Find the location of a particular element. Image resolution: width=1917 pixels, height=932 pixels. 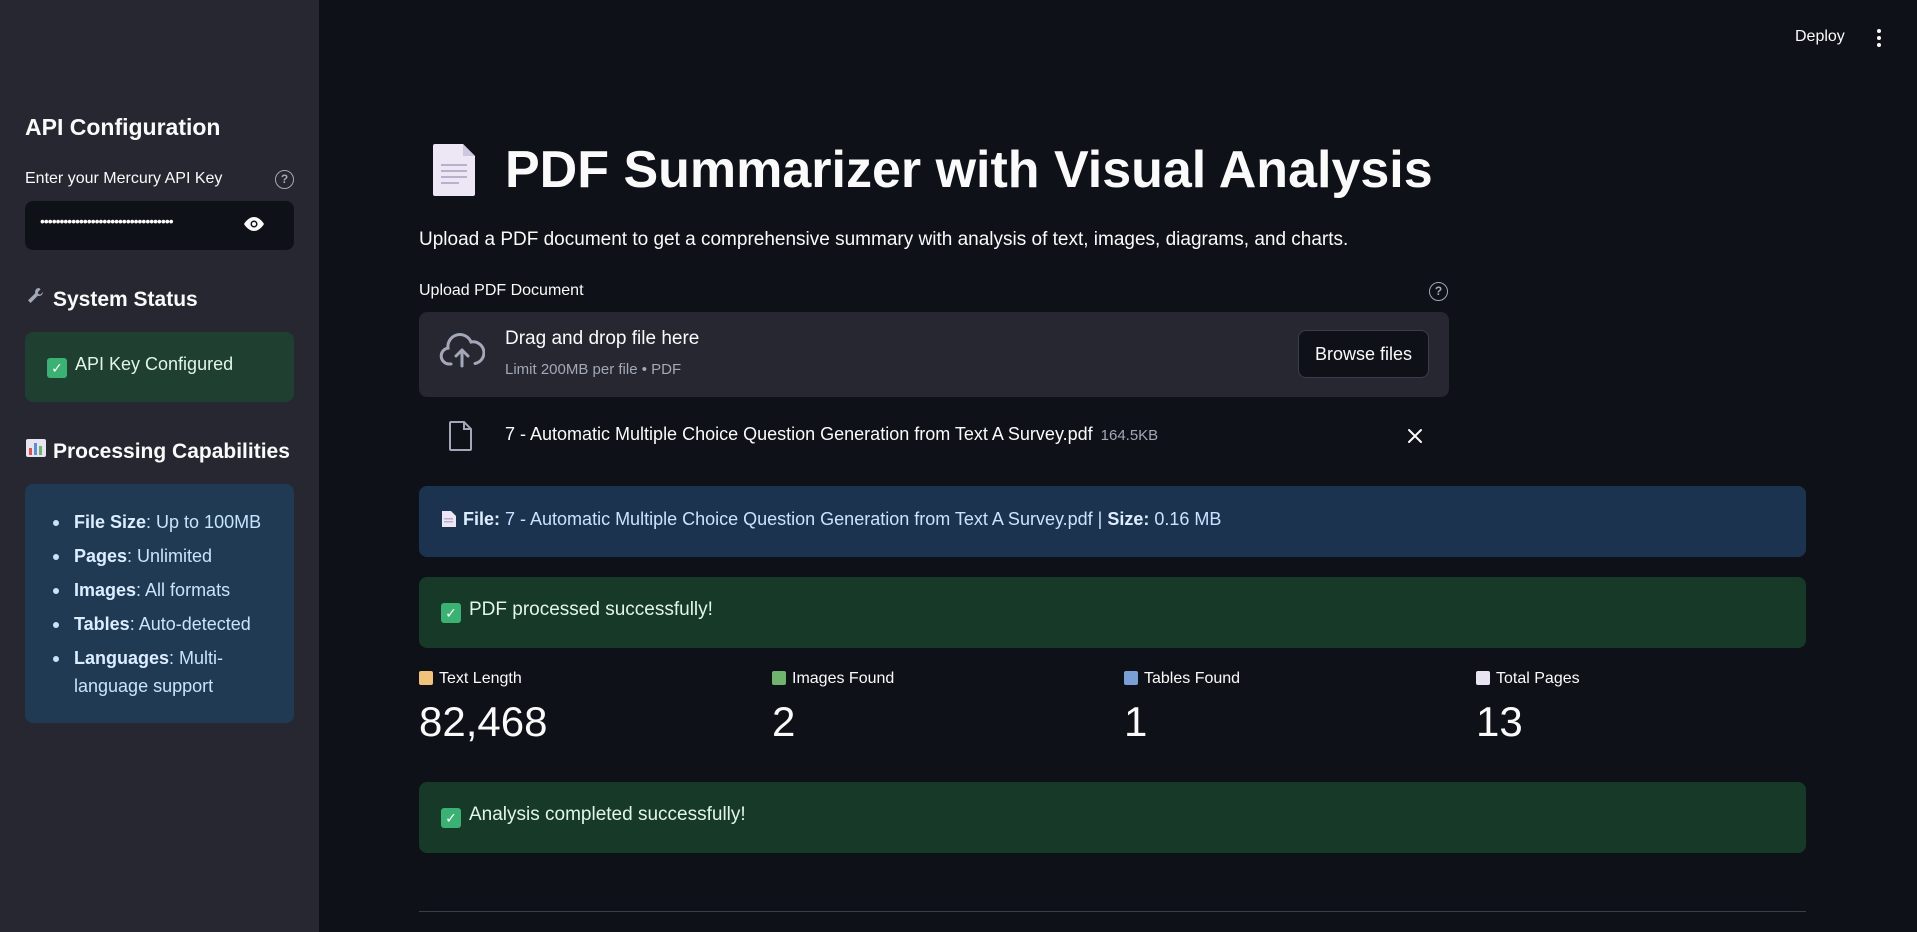

metric-text-length: Text Length 82,468 is located at coordinates (584, 708).